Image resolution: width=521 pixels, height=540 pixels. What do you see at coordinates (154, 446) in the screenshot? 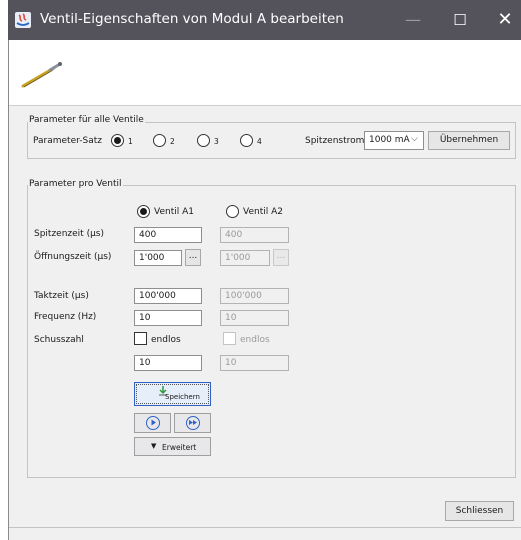
I see `triangle-down-icon: ▼` at bounding box center [154, 446].